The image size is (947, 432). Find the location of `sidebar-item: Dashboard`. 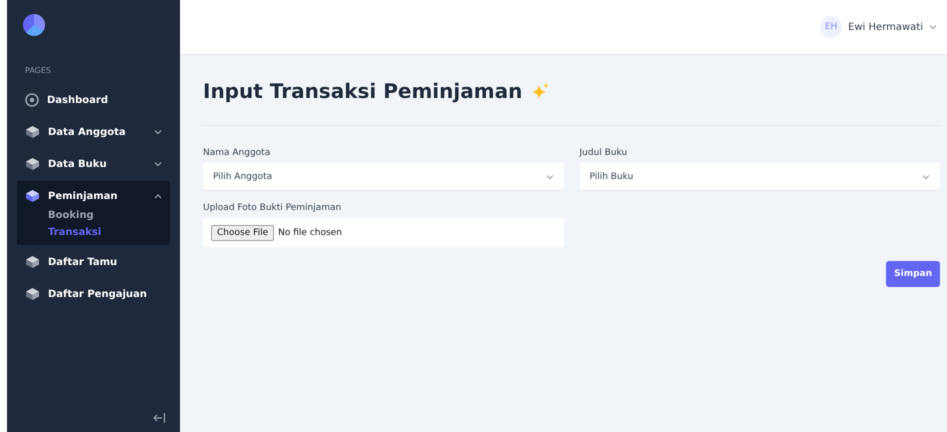

sidebar-item: Dashboard is located at coordinates (93, 100).